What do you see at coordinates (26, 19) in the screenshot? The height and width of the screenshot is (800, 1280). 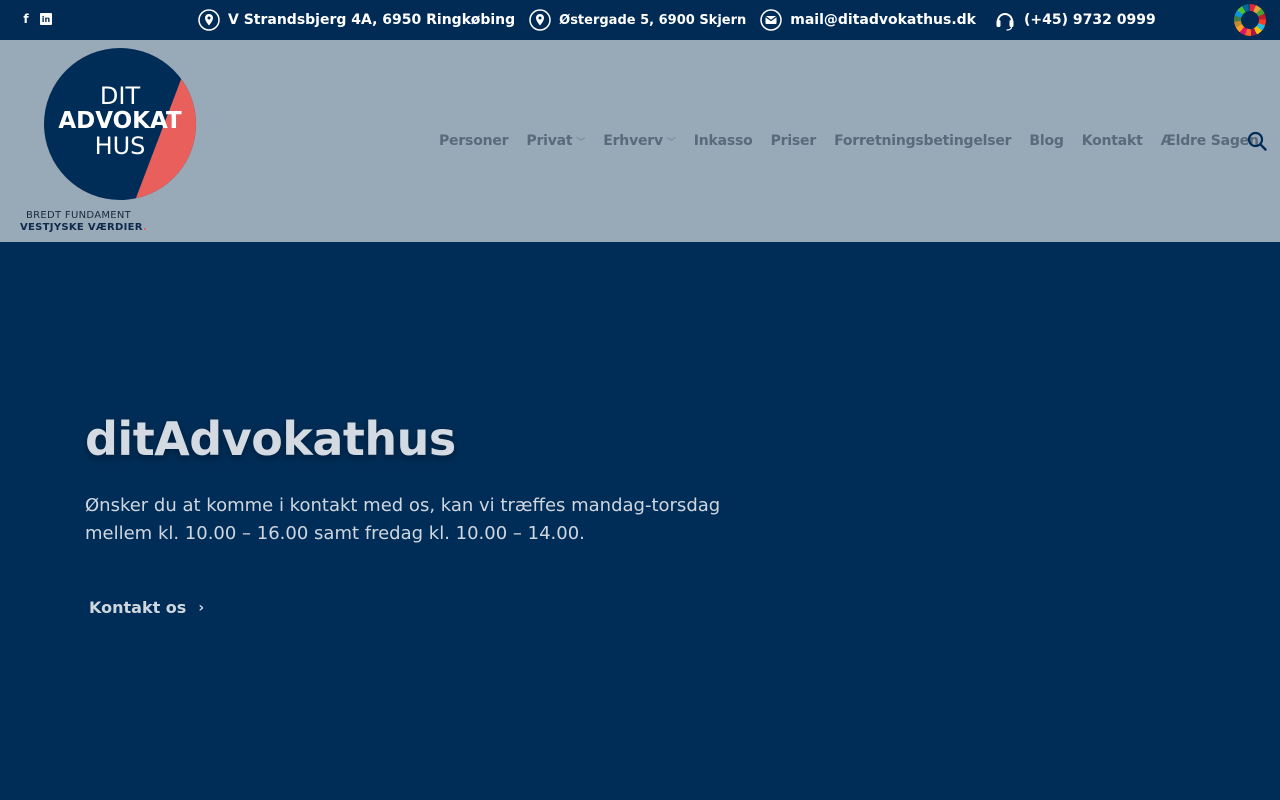 I see `facebook-icon: f` at bounding box center [26, 19].